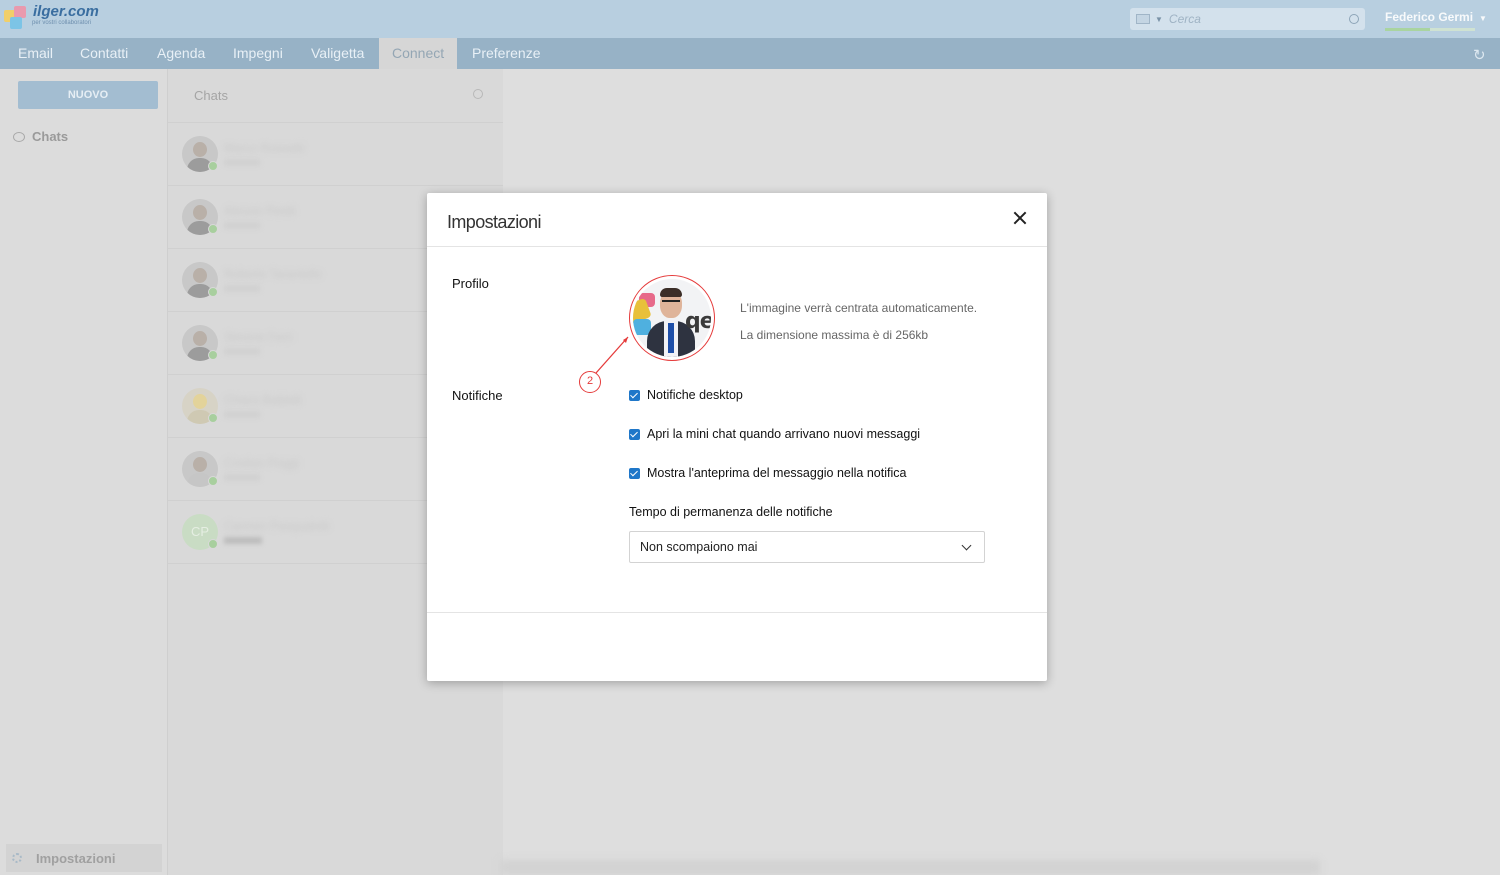  I want to click on annotation-marker: 2, so click(590, 382).